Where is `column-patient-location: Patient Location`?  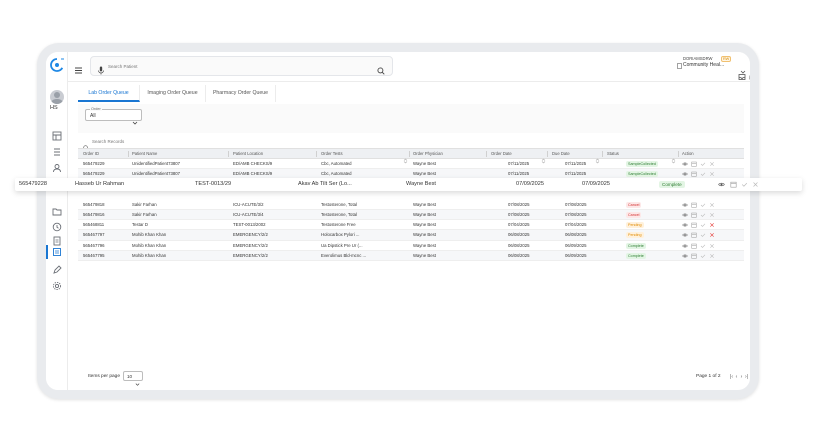 column-patient-location: Patient Location is located at coordinates (248, 154).